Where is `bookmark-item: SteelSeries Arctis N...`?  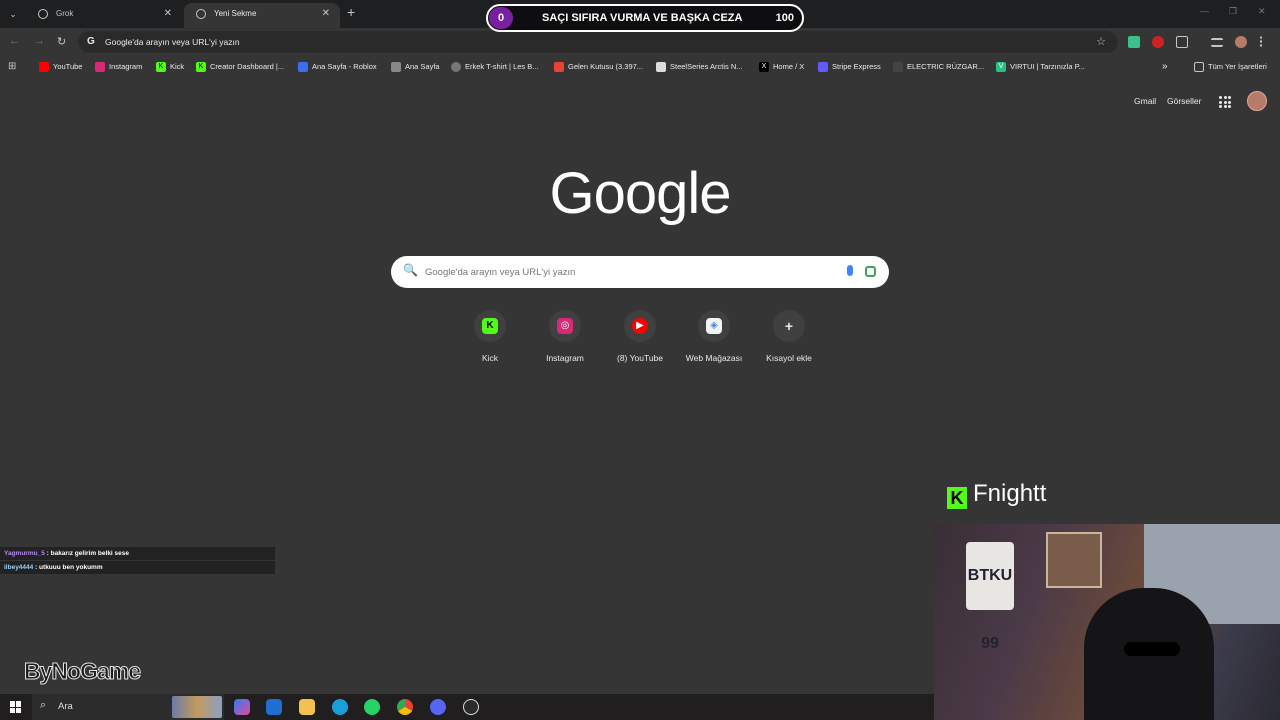
bookmark-item: SteelSeries Arctis N... is located at coordinates (699, 67).